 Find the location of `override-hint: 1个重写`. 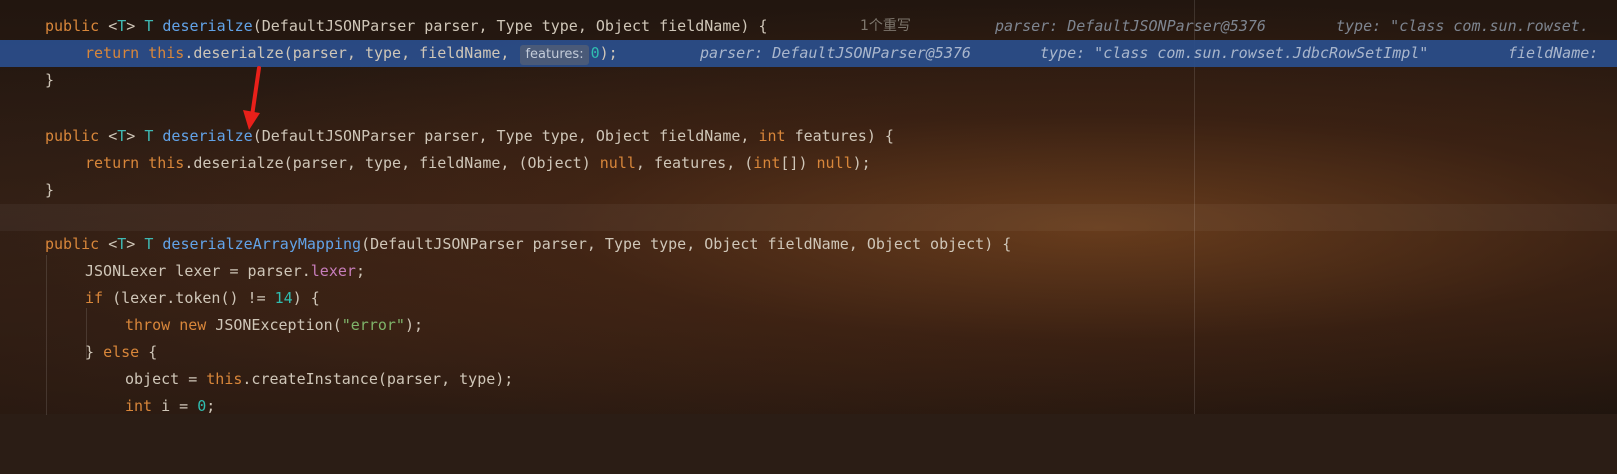

override-hint: 1个重写 is located at coordinates (885, 26).